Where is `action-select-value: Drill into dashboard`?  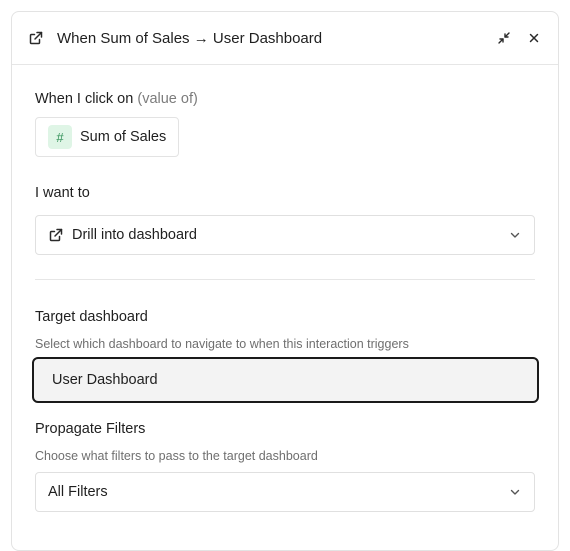 action-select-value: Drill into dashboard is located at coordinates (134, 235).